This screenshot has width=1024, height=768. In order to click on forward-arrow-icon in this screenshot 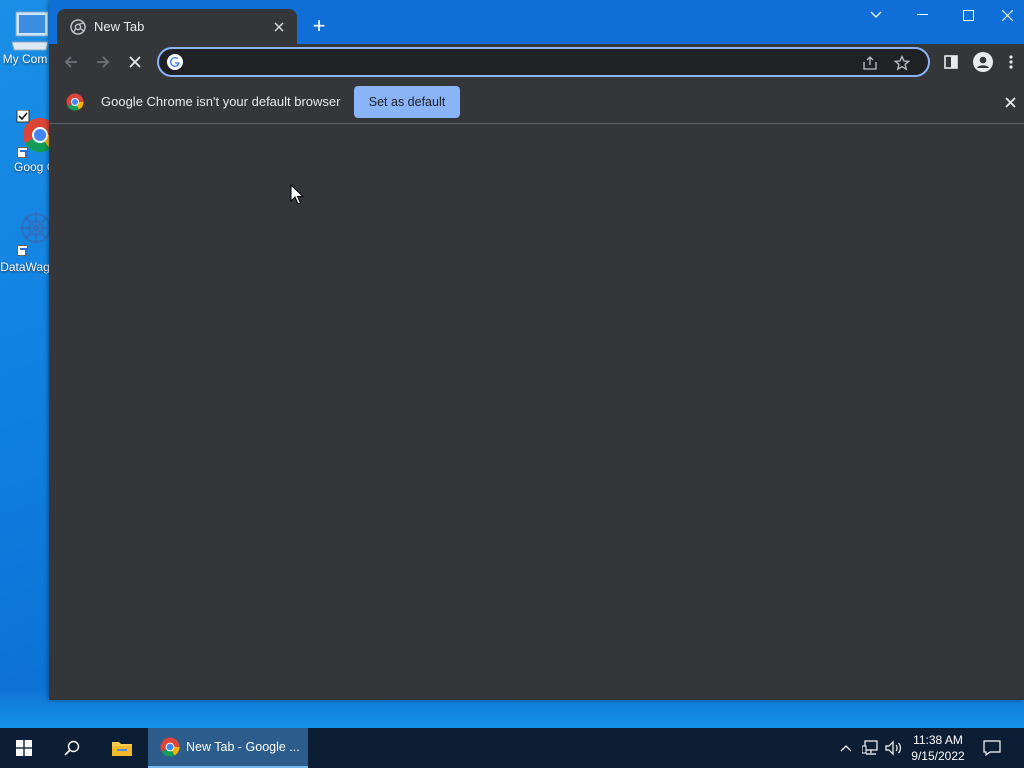, I will do `click(103, 62)`.